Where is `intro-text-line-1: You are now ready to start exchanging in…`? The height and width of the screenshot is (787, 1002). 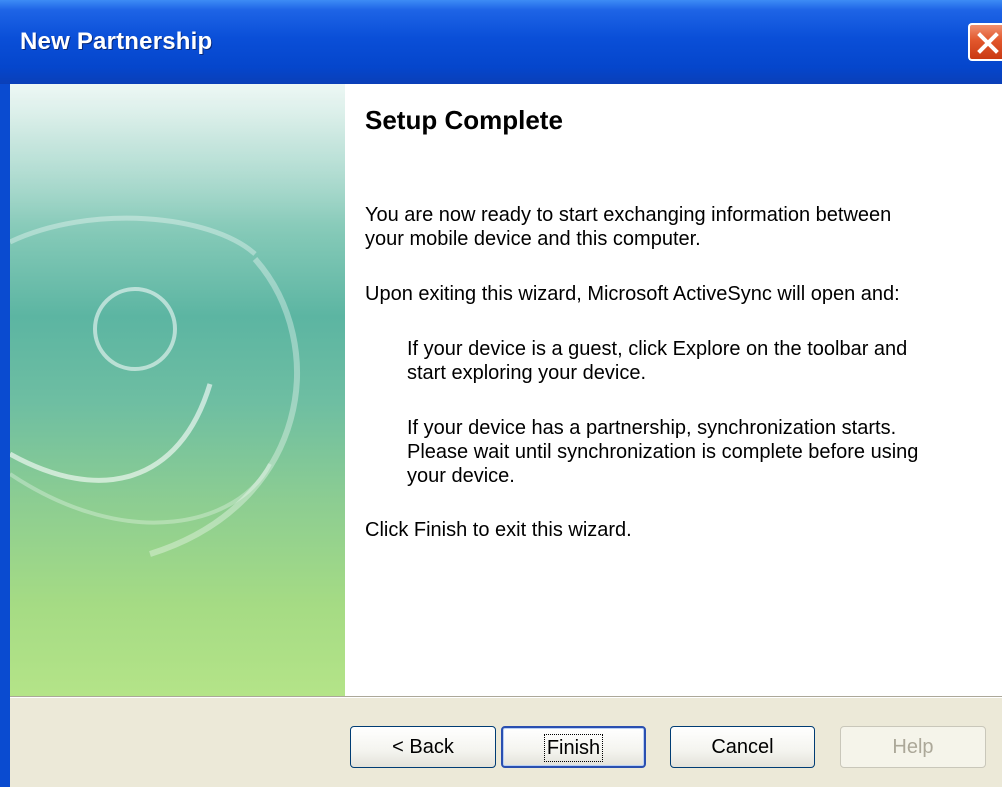
intro-text-line-1: You are now ready to start exchanging in… is located at coordinates (628, 215).